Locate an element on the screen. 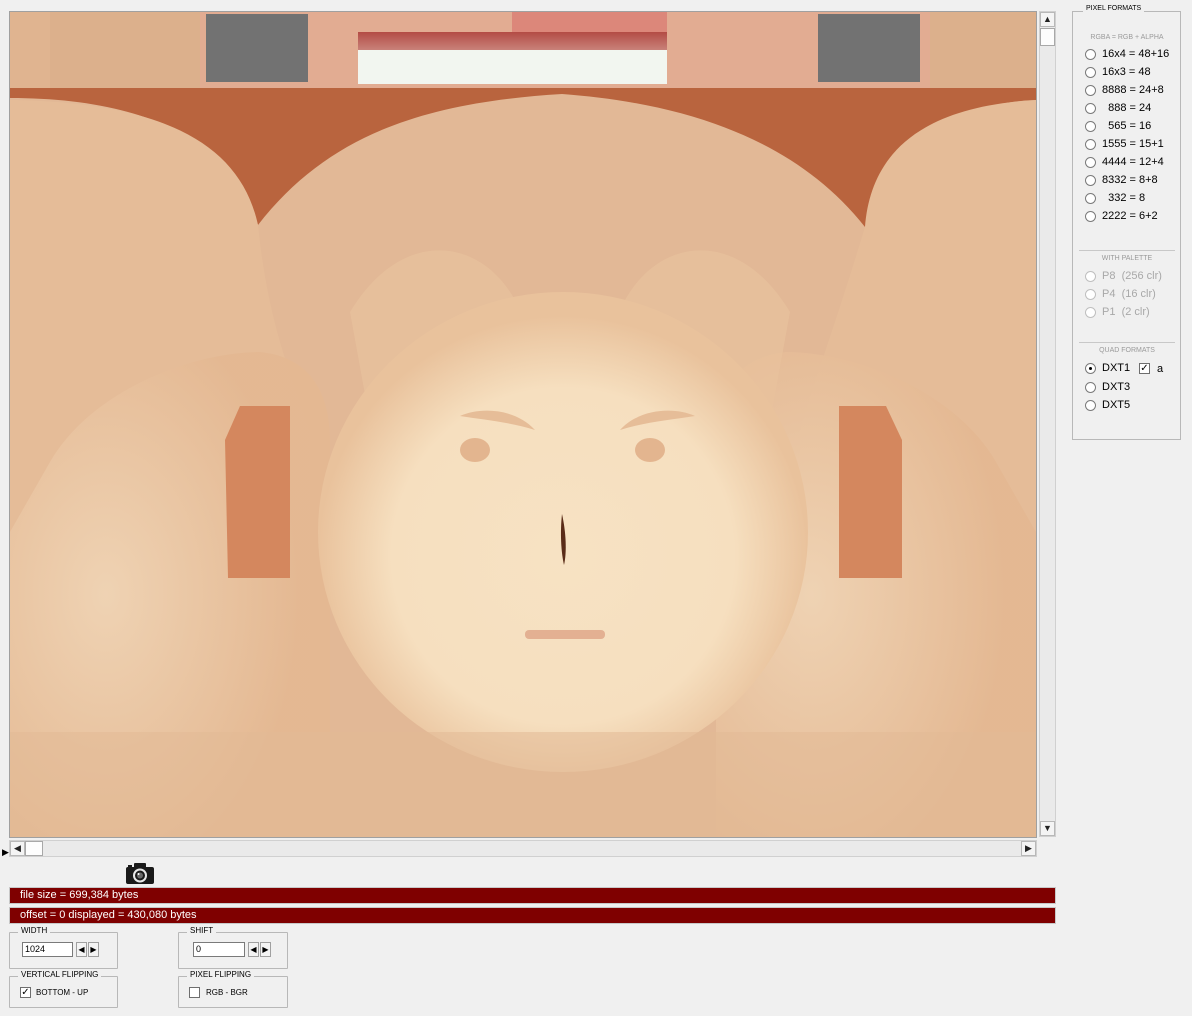  scroll-right-button: ▶ is located at coordinates (1028, 848).